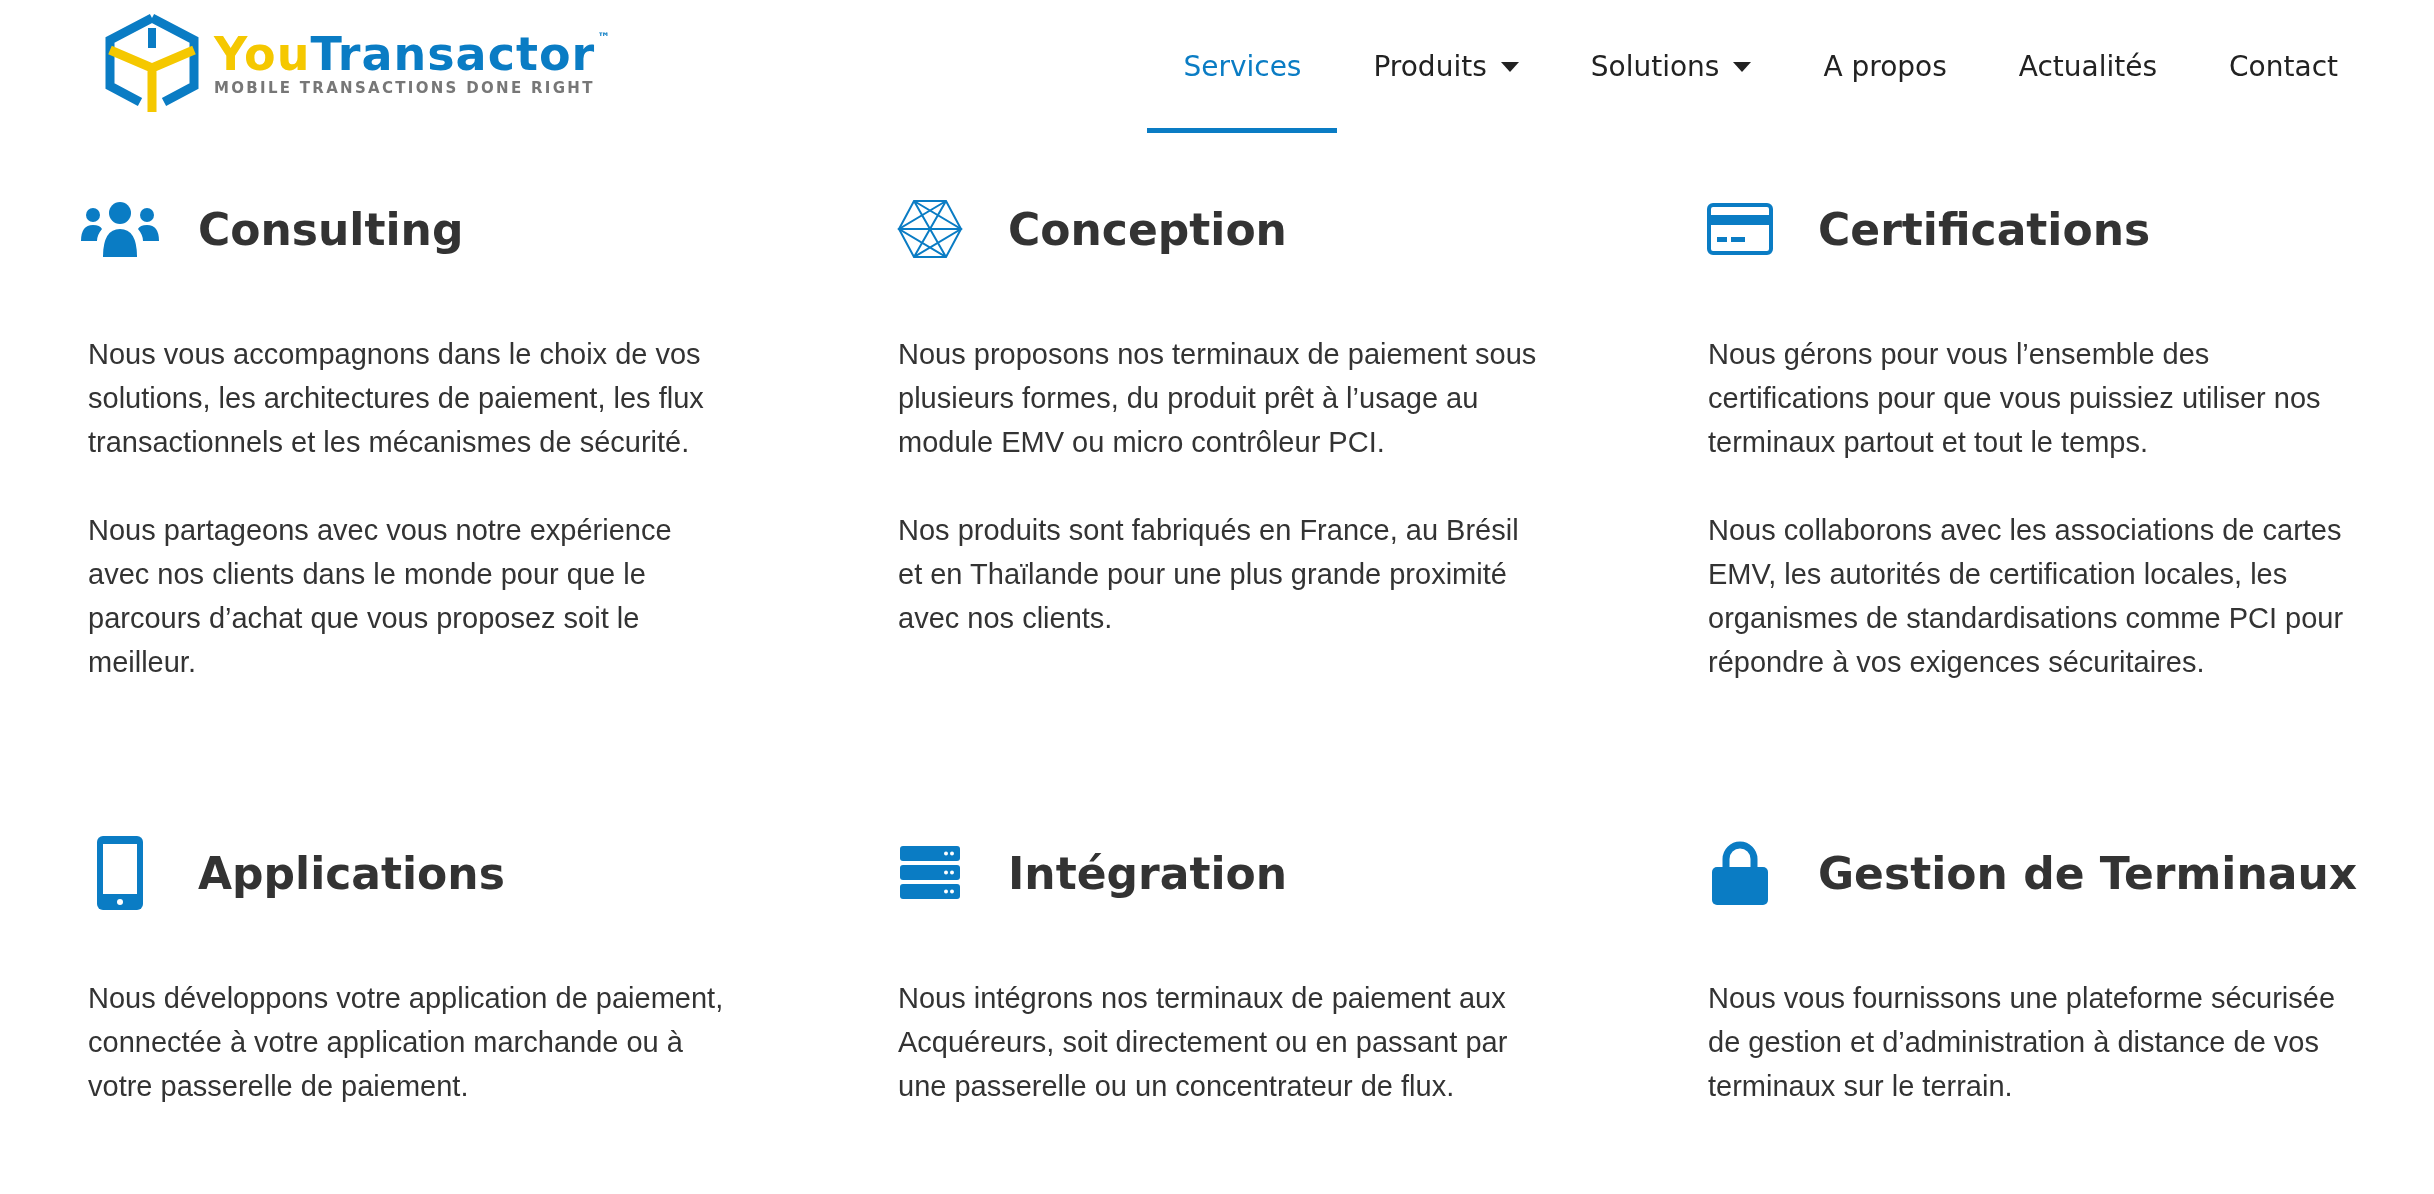 This screenshot has height=1194, width=2434. What do you see at coordinates (1147, 229) in the screenshot?
I see `service-title: Conception` at bounding box center [1147, 229].